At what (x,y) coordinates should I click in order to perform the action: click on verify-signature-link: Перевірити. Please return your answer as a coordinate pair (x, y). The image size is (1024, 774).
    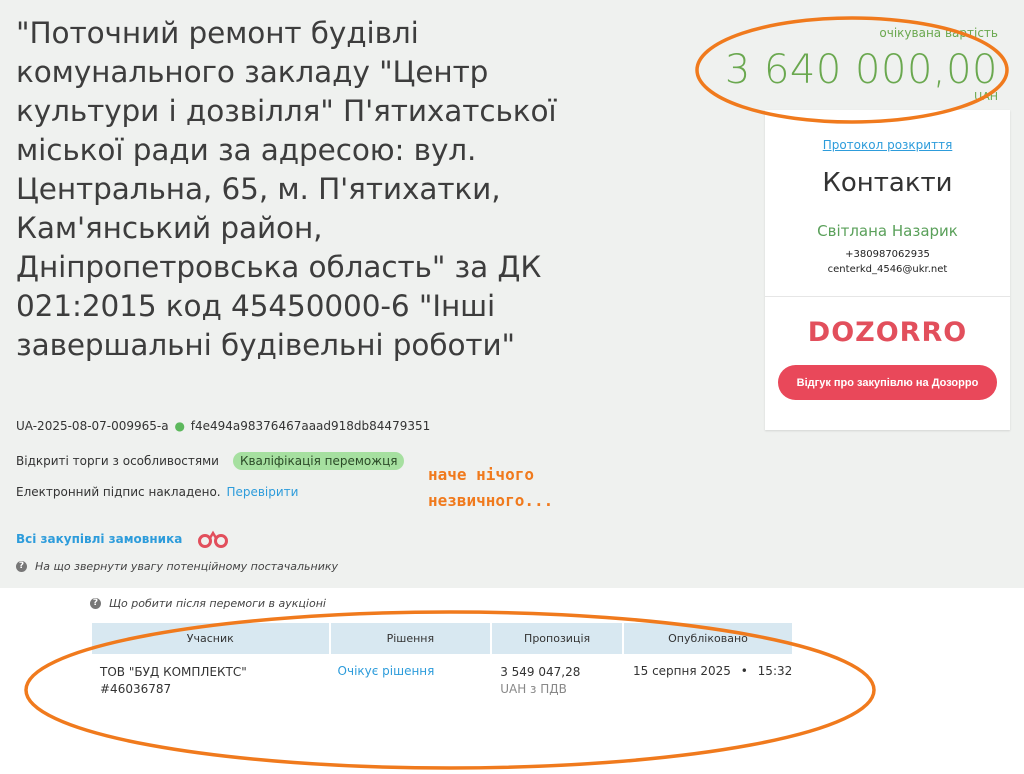
    Looking at the image, I should click on (262, 492).